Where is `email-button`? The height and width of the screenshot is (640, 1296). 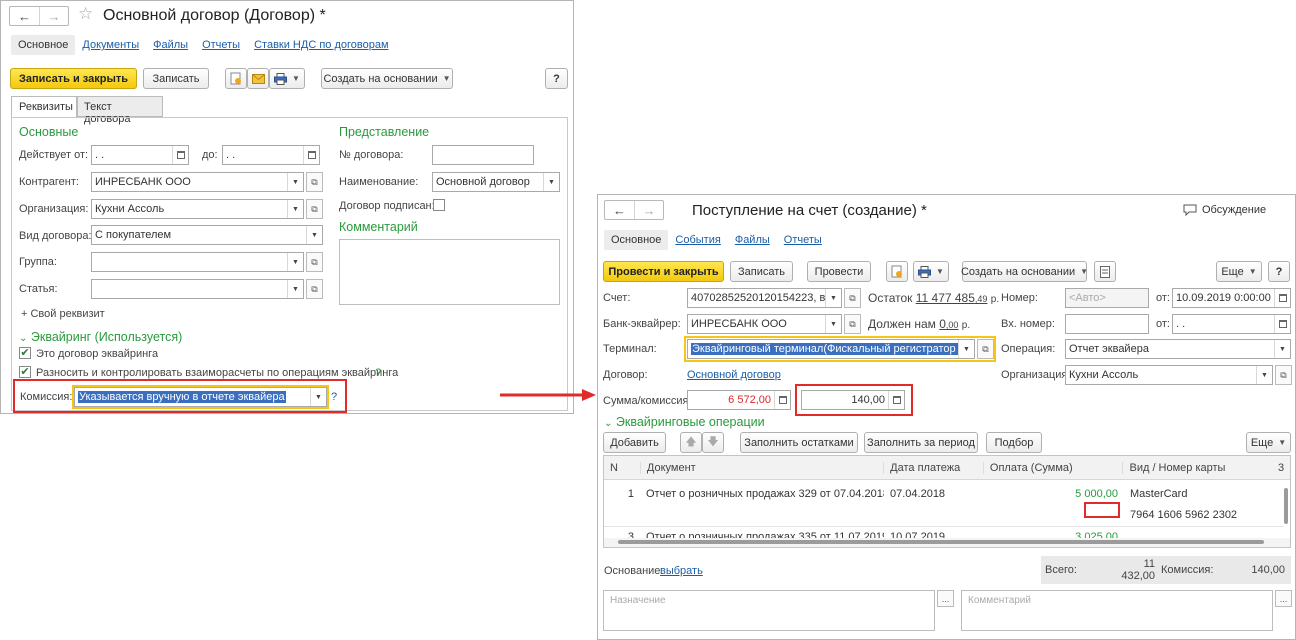
email-button is located at coordinates (258, 78).